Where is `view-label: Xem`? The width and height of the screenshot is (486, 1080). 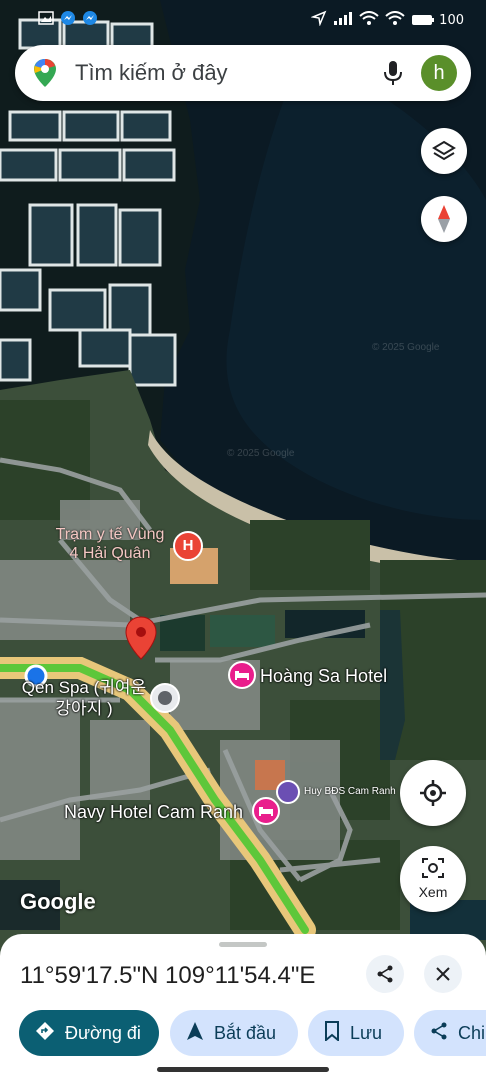
view-label: Xem is located at coordinates (433, 892).